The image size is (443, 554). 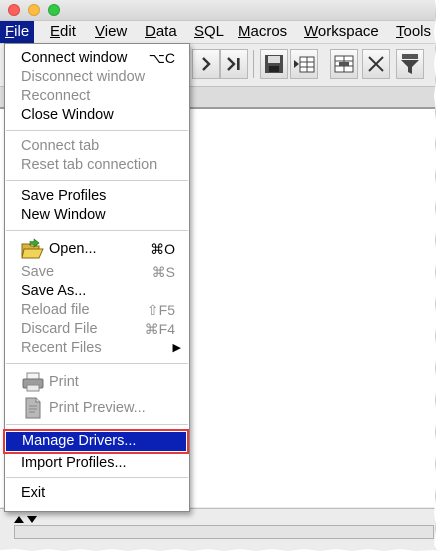 What do you see at coordinates (68, 31) in the screenshot?
I see `menu-edit-label: dit` at bounding box center [68, 31].